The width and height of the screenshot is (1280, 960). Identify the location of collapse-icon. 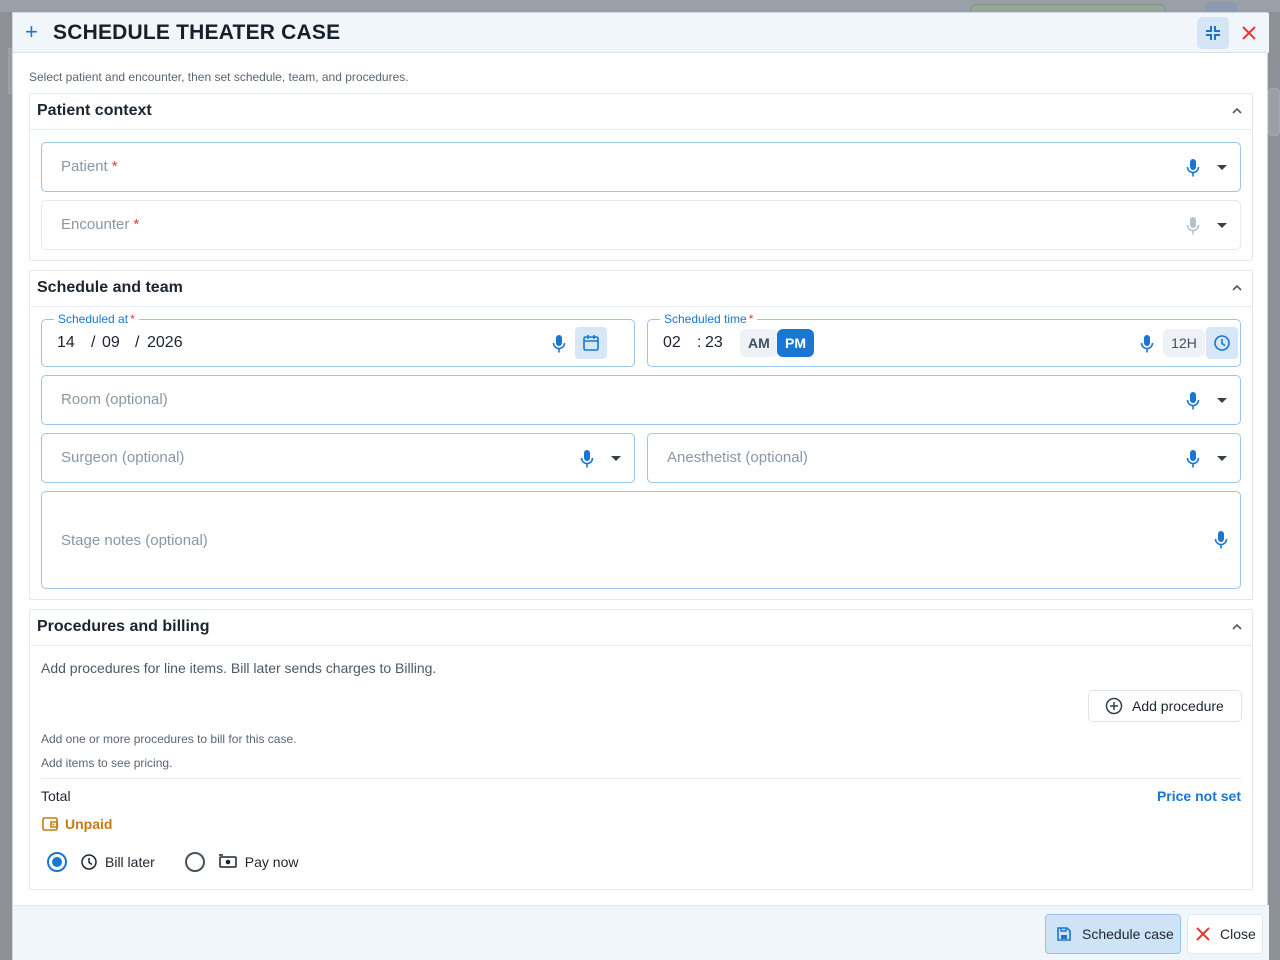
(1213, 33).